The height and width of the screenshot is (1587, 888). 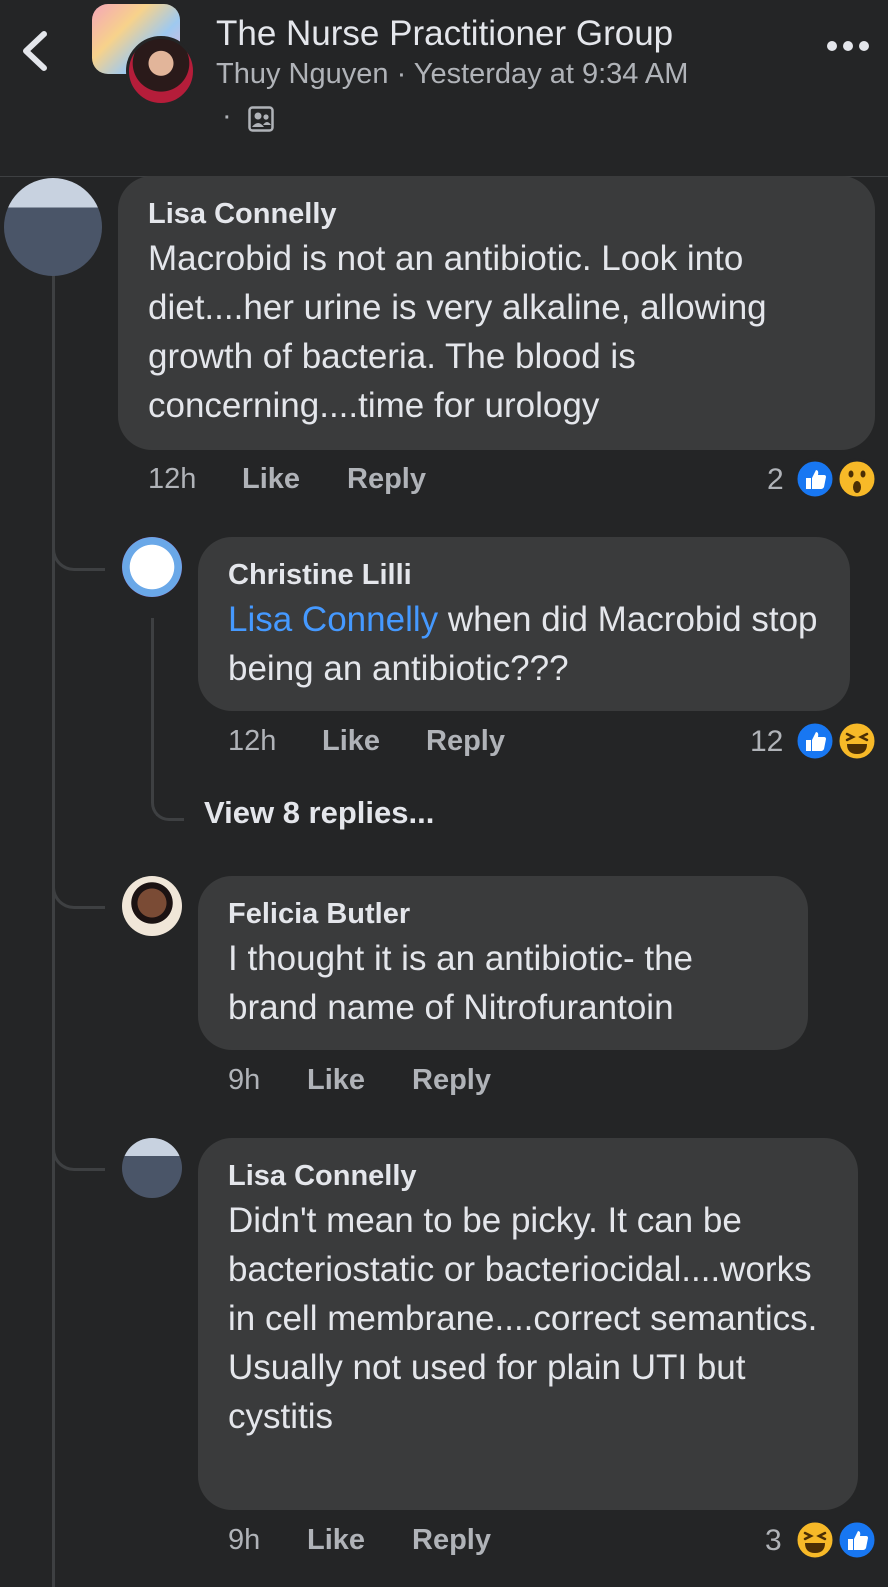 What do you see at coordinates (504, 914) in the screenshot?
I see `comment-author: Felicia Butler` at bounding box center [504, 914].